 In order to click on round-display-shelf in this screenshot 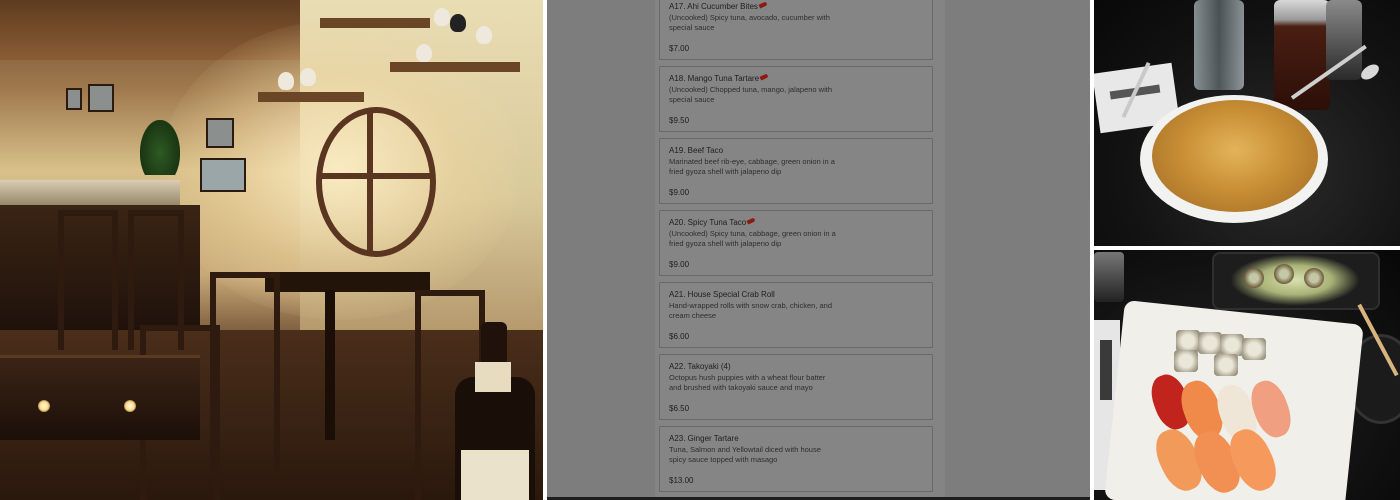, I will do `click(376, 182)`.